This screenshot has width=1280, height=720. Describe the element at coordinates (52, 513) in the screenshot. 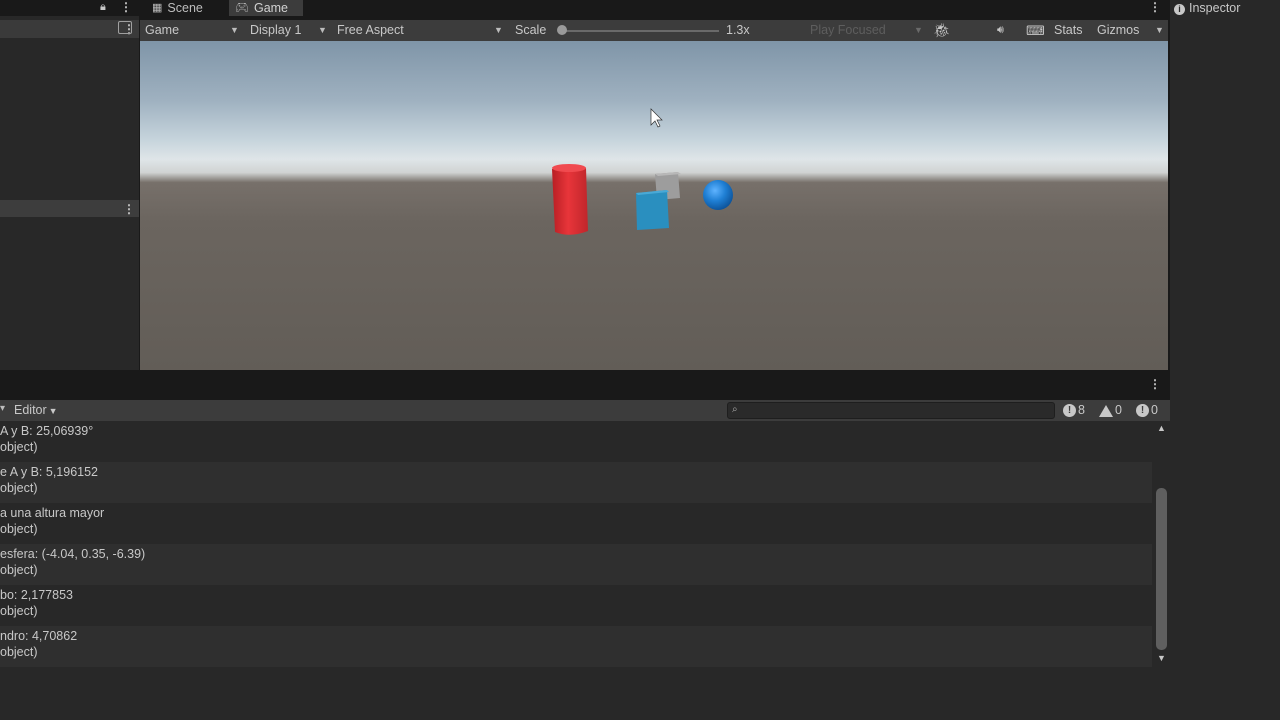

I see `log-message: a una altura mayor` at that location.